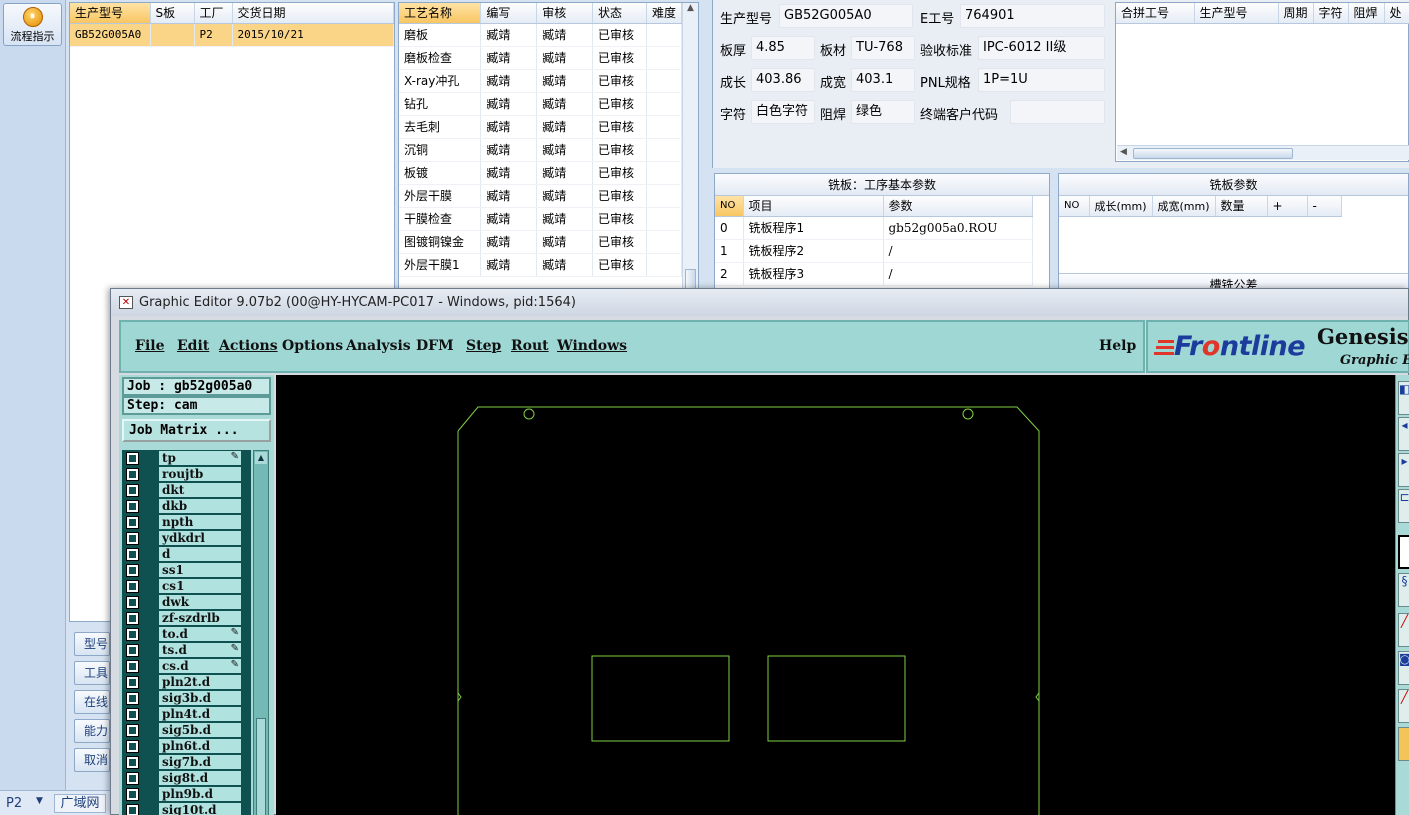  What do you see at coordinates (565, 13) in the screenshot?
I see `col-reviewer: 审核` at bounding box center [565, 13].